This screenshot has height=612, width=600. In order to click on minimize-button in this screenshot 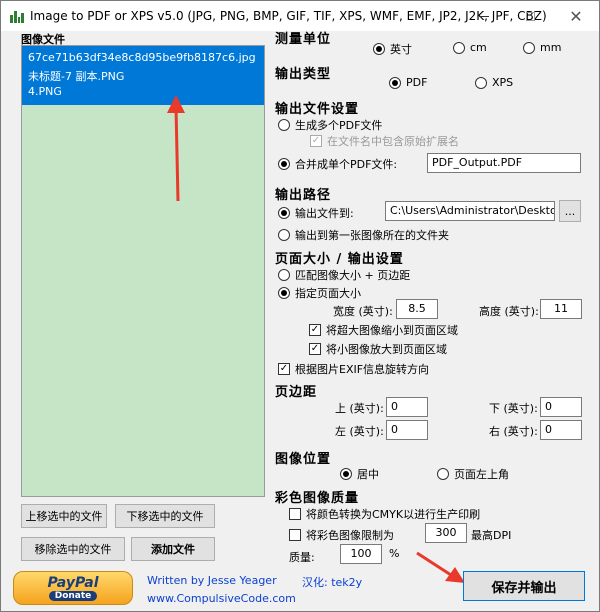, I will do `click(484, 16)`.